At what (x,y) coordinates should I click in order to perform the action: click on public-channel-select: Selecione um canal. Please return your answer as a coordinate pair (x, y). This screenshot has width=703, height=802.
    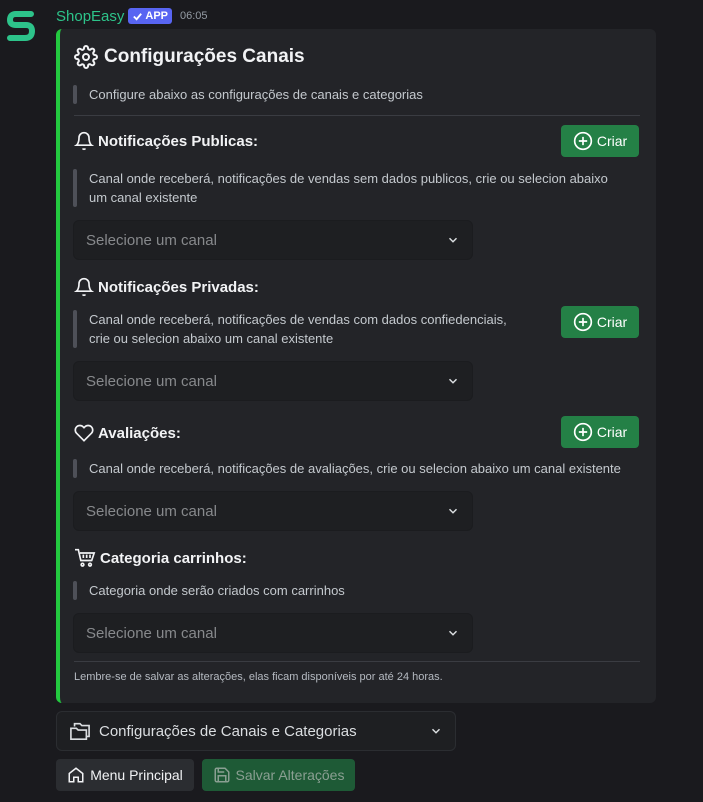
    Looking at the image, I should click on (273, 240).